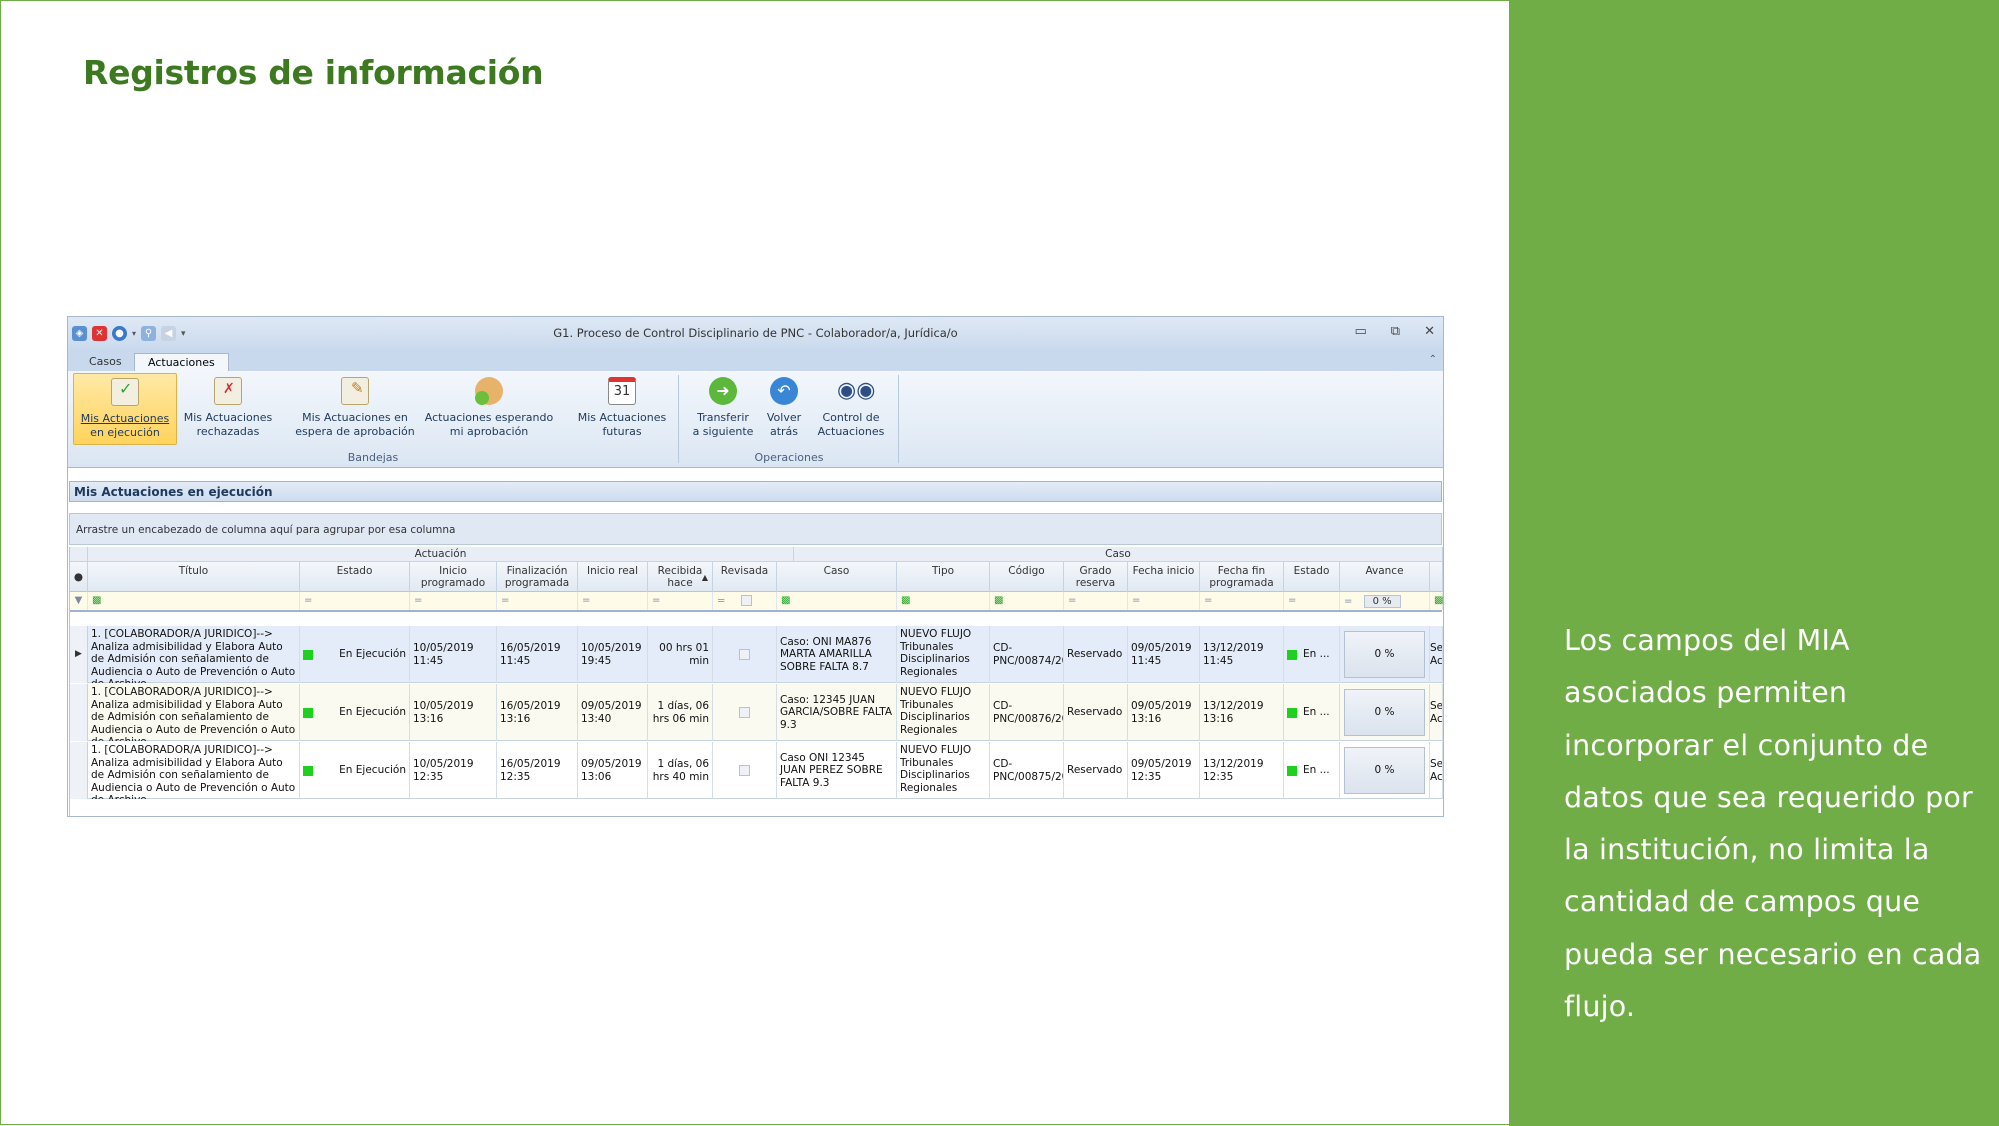  What do you see at coordinates (1027, 654) in the screenshot?
I see `cell-codigo: CD-PNC/00874/2019` at bounding box center [1027, 654].